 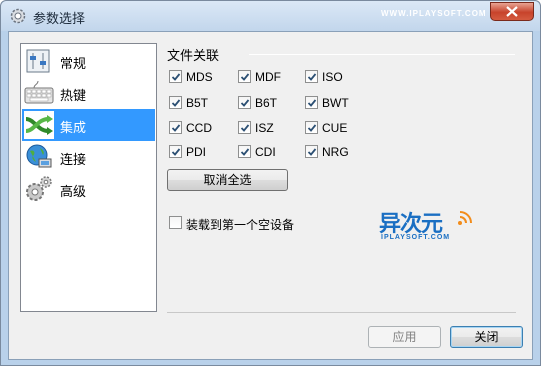 What do you see at coordinates (382, 54) in the screenshot?
I see `group-divider` at bounding box center [382, 54].